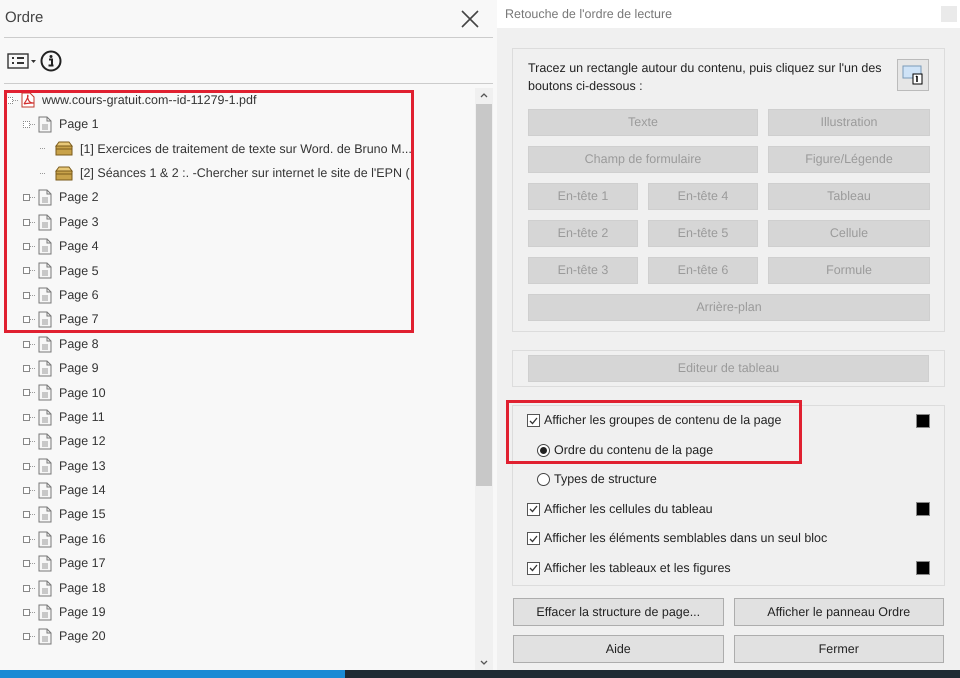 This screenshot has width=960, height=678. Describe the element at coordinates (588, 14) in the screenshot. I see `dialog-title: Retouche de l'ordre de lecture` at that location.